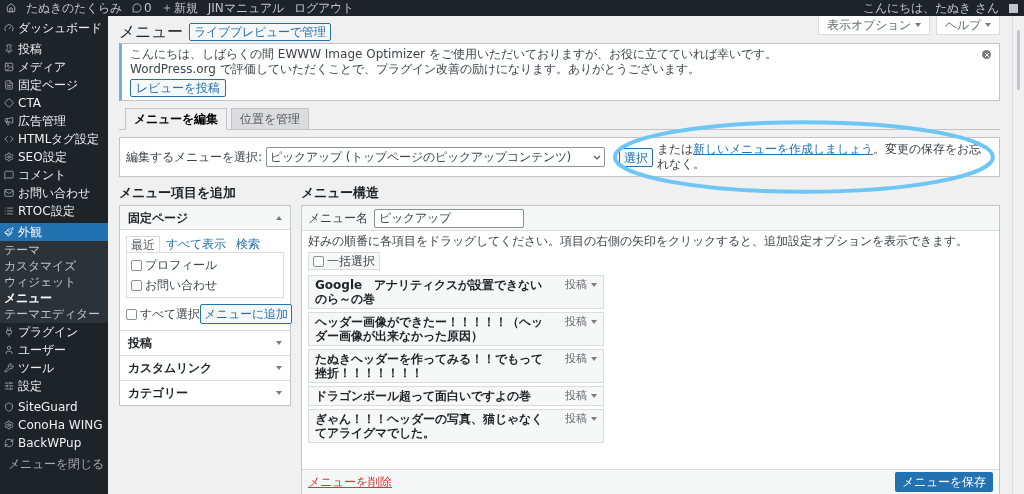  What do you see at coordinates (205, 218) in the screenshot?
I see `accordion-header: 固定ページ` at bounding box center [205, 218].